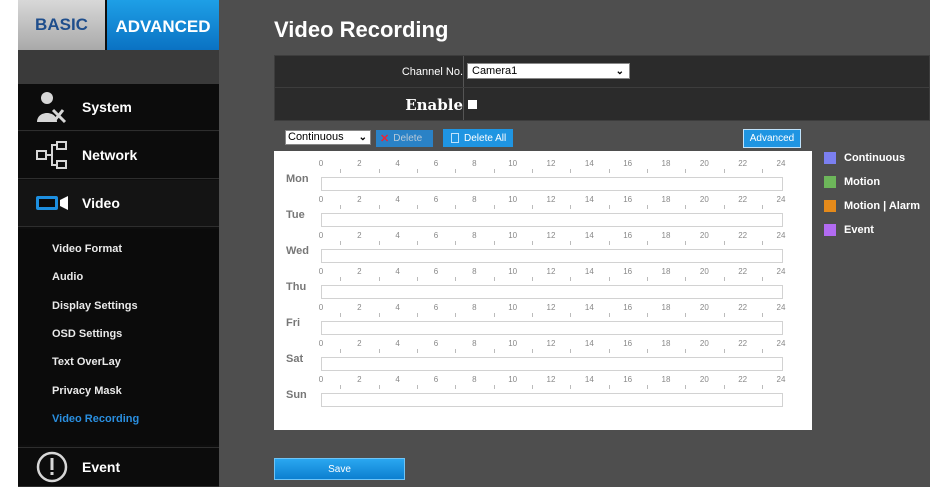 Image resolution: width=934 pixels, height=487 pixels. I want to click on hour-label: 20, so click(704, 379).